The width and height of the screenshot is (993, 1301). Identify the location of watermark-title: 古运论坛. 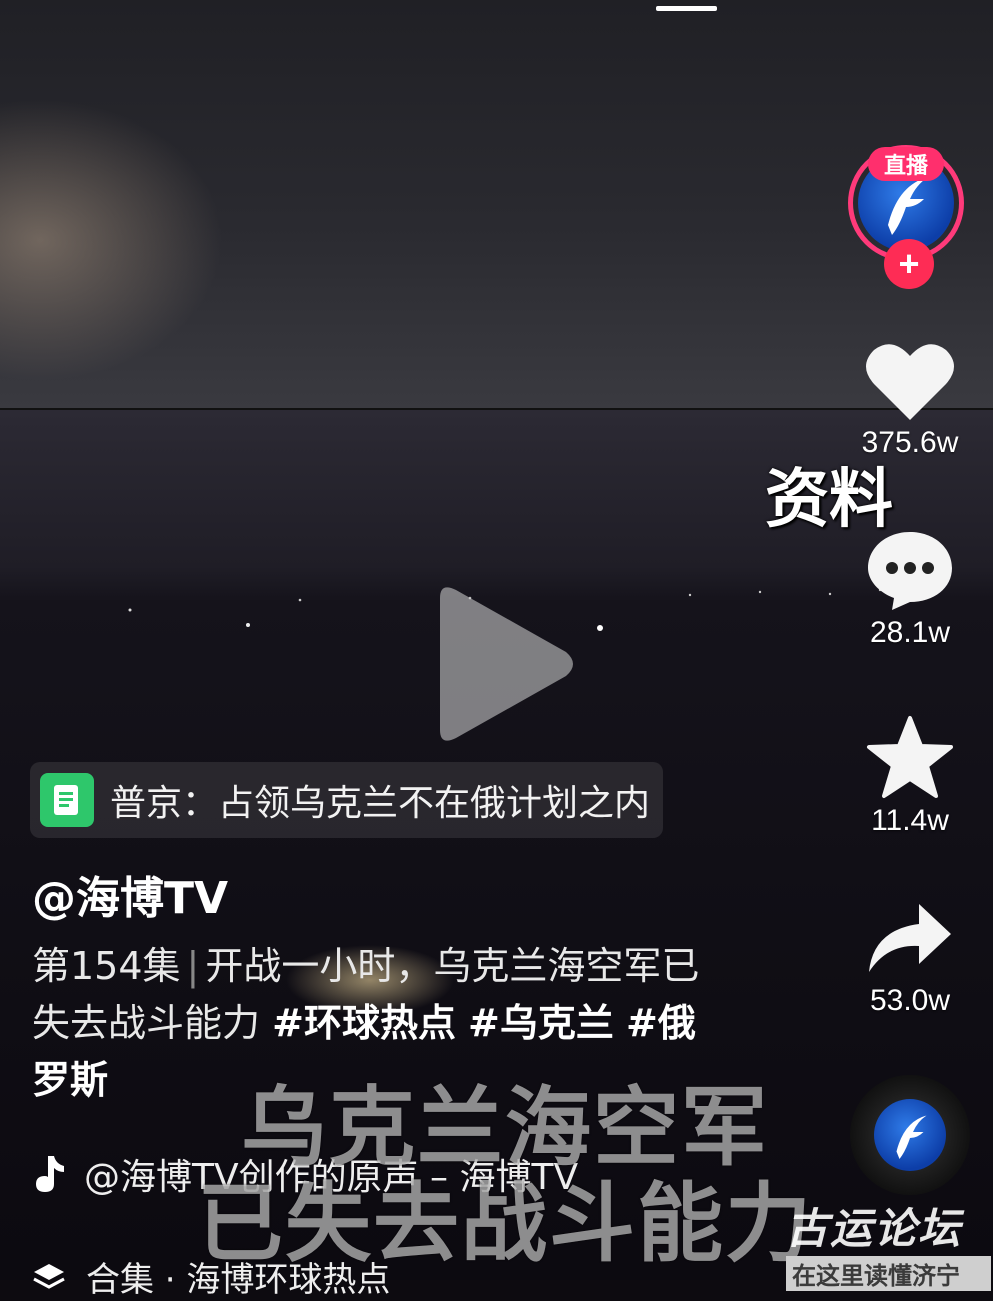
(874, 1228).